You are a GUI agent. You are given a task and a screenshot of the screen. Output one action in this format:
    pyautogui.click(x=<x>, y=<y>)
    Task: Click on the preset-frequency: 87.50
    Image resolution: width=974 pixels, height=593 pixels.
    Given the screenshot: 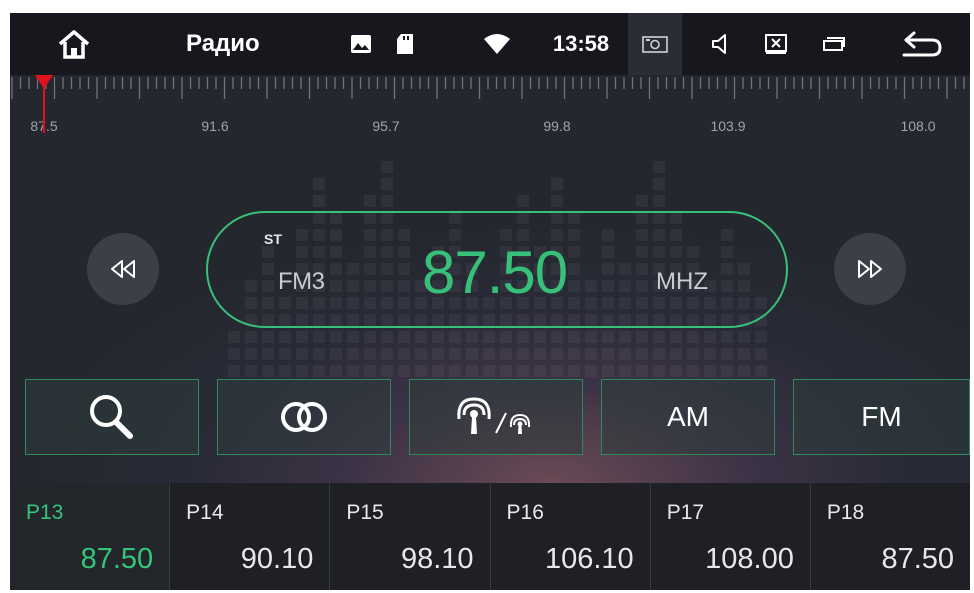 What is the action you would take?
    pyautogui.click(x=918, y=559)
    